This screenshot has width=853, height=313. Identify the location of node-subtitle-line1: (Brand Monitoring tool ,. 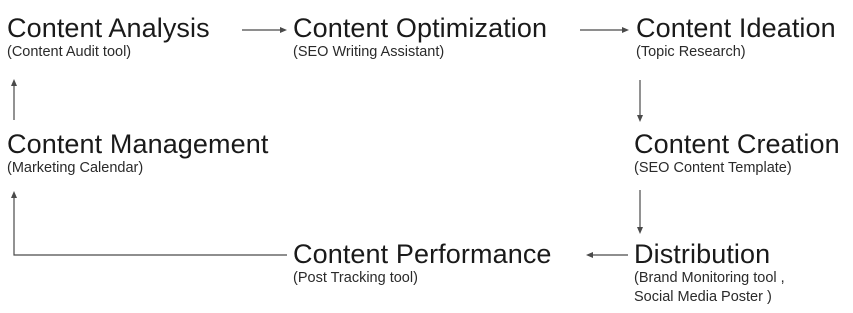
(709, 278).